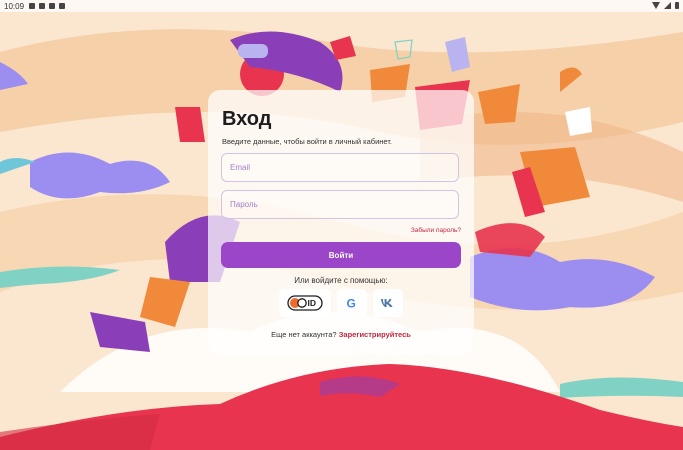  I want to click on okid-icon: ID, so click(305, 303).